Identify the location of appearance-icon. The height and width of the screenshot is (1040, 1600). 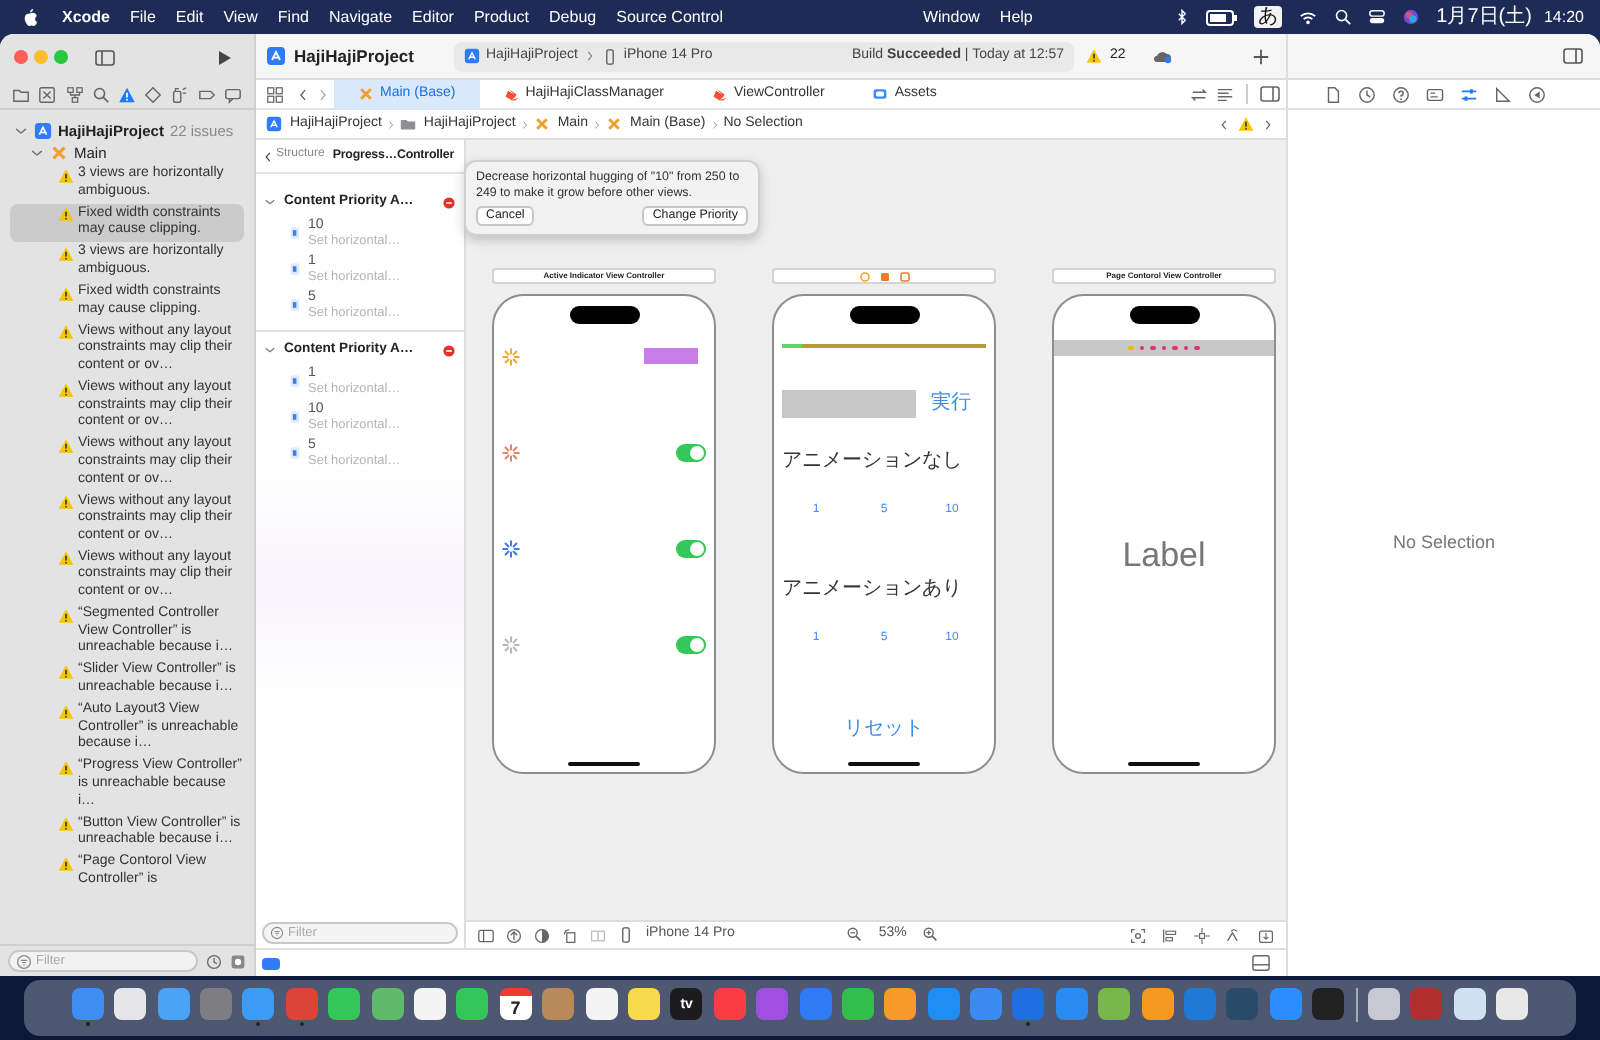
(542, 935).